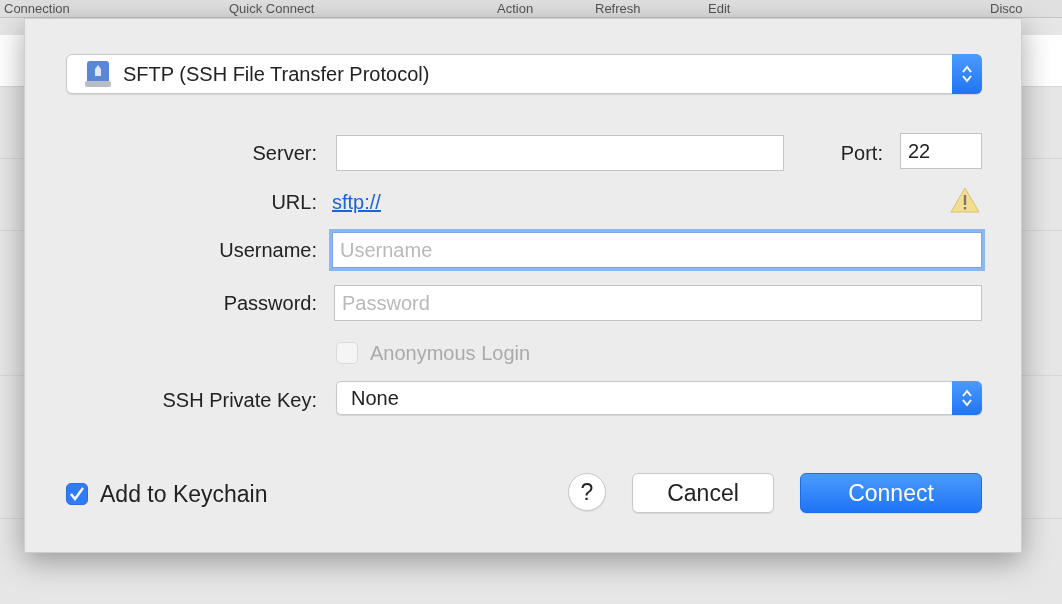 This screenshot has height=604, width=1062. I want to click on url-link: sftp://, so click(356, 202).